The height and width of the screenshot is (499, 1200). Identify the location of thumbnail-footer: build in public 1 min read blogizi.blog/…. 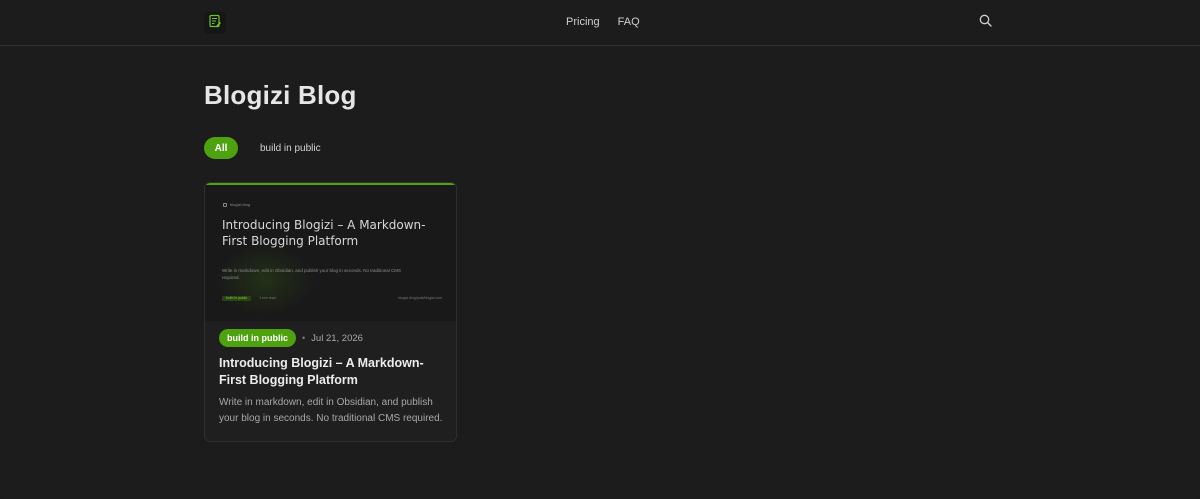
(332, 298).